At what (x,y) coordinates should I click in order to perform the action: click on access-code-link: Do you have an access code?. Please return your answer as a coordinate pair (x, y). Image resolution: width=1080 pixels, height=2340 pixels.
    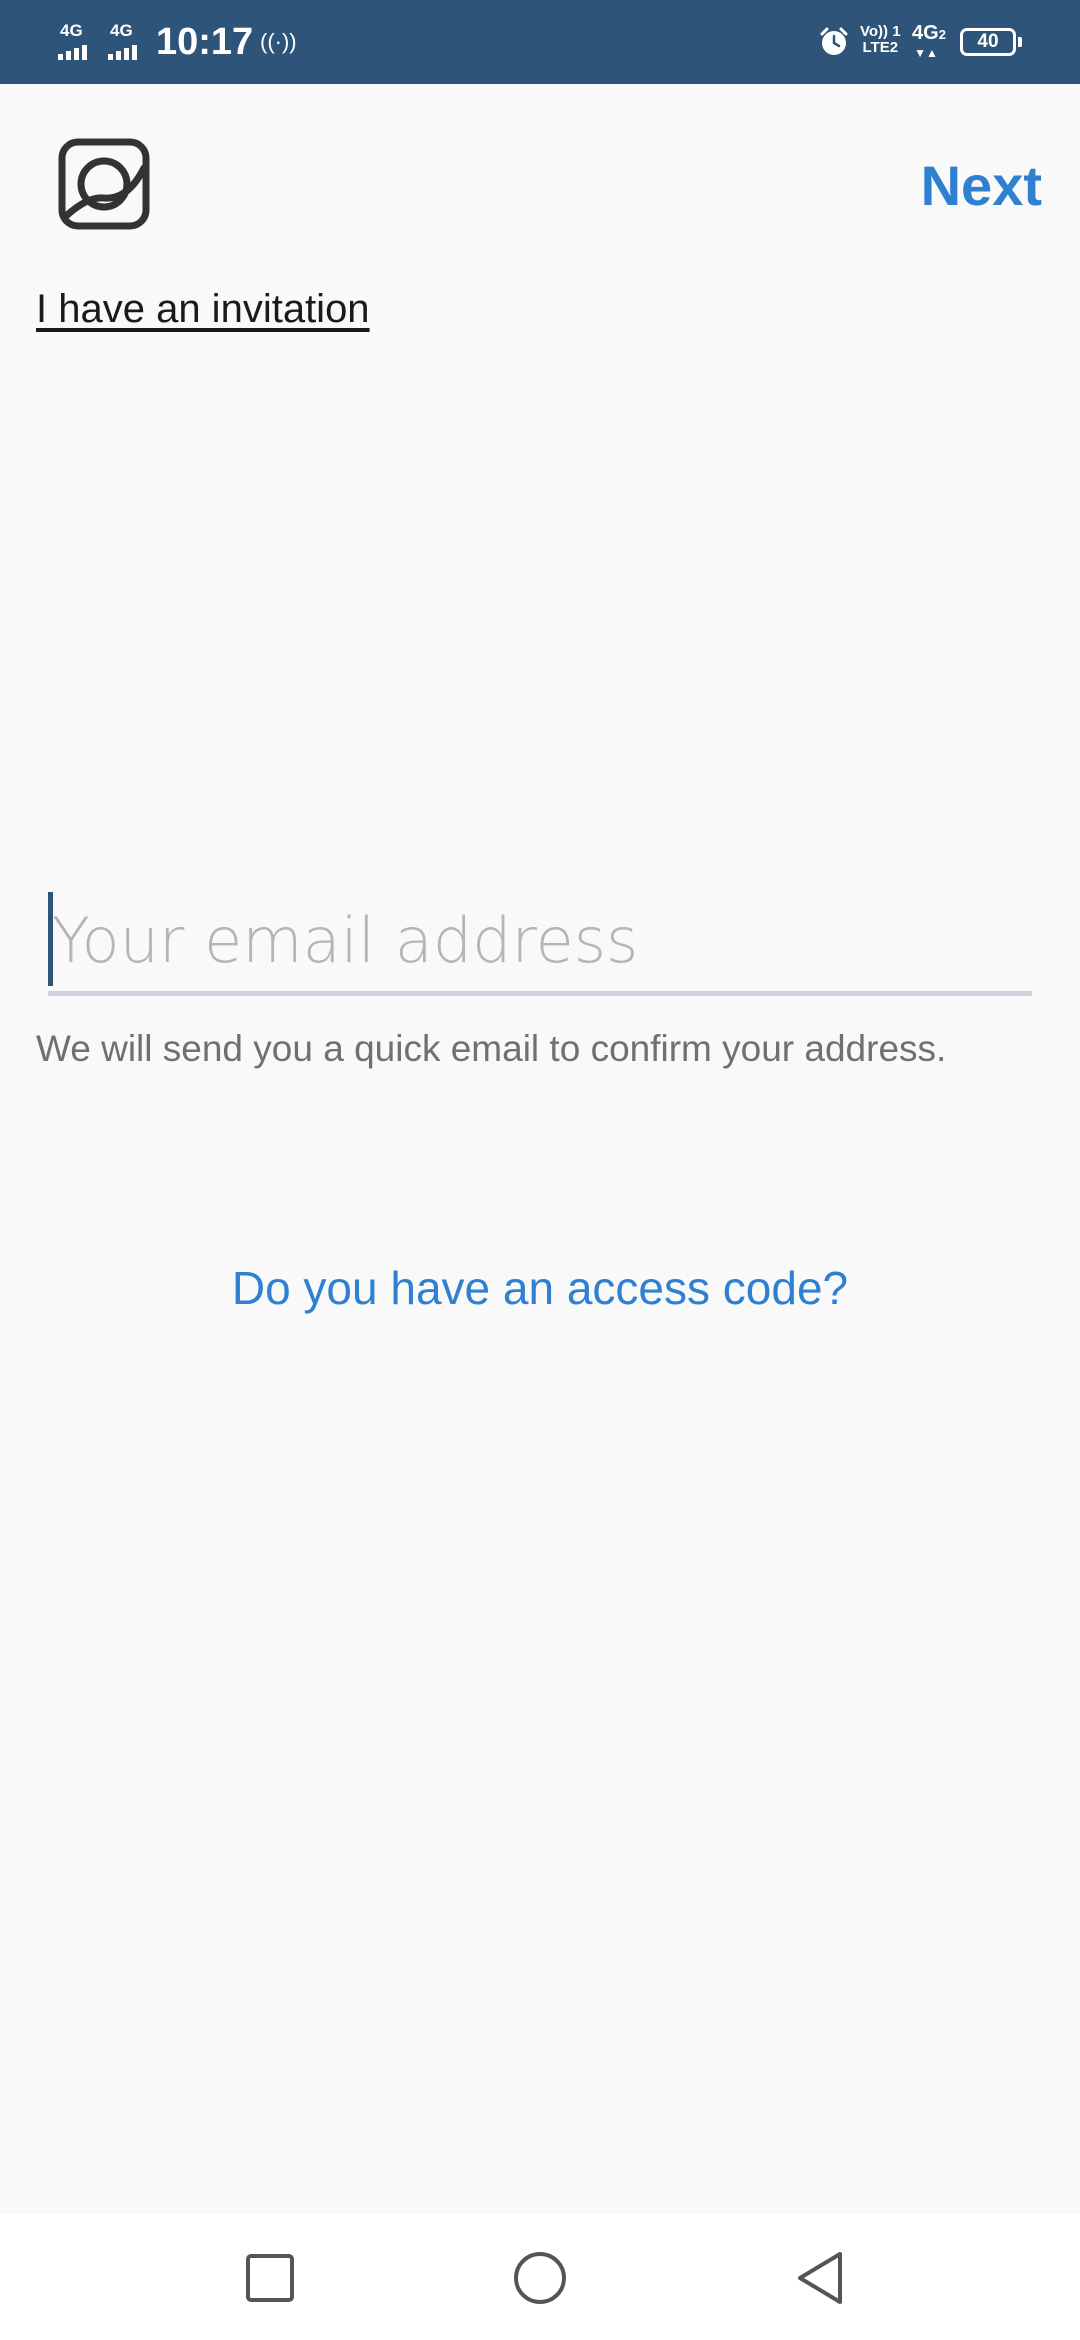
    Looking at the image, I should click on (540, 1288).